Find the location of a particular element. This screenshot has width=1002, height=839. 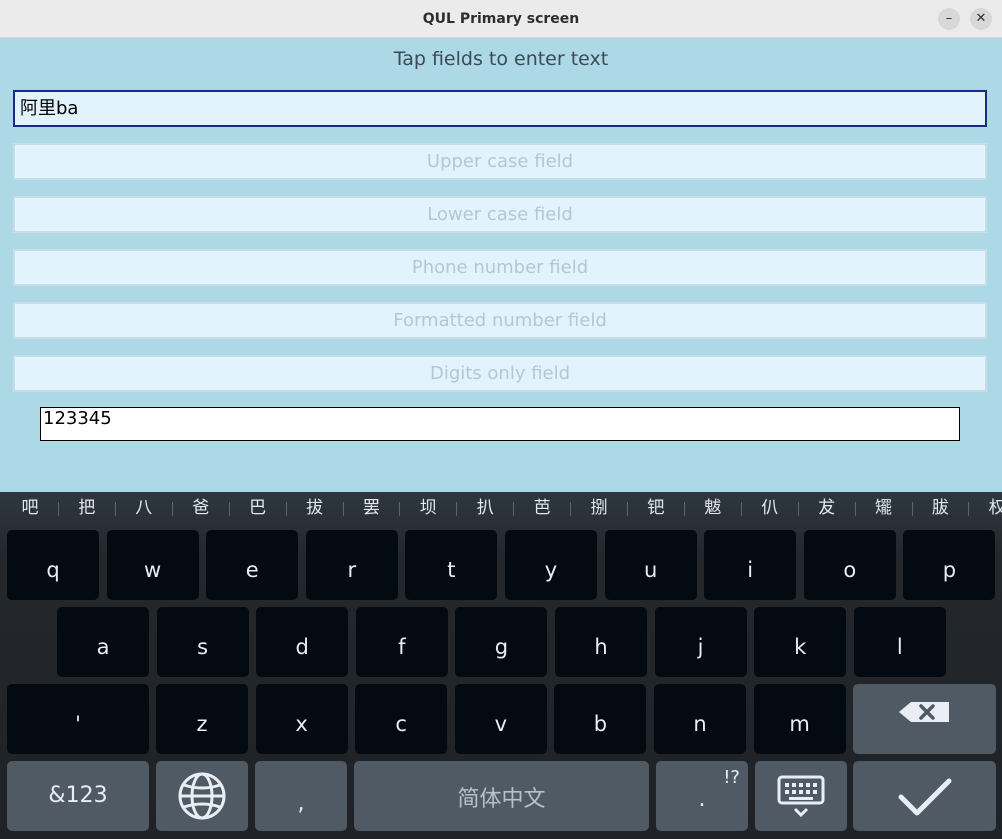

phone-number-field: Phone number field is located at coordinates (500, 267).